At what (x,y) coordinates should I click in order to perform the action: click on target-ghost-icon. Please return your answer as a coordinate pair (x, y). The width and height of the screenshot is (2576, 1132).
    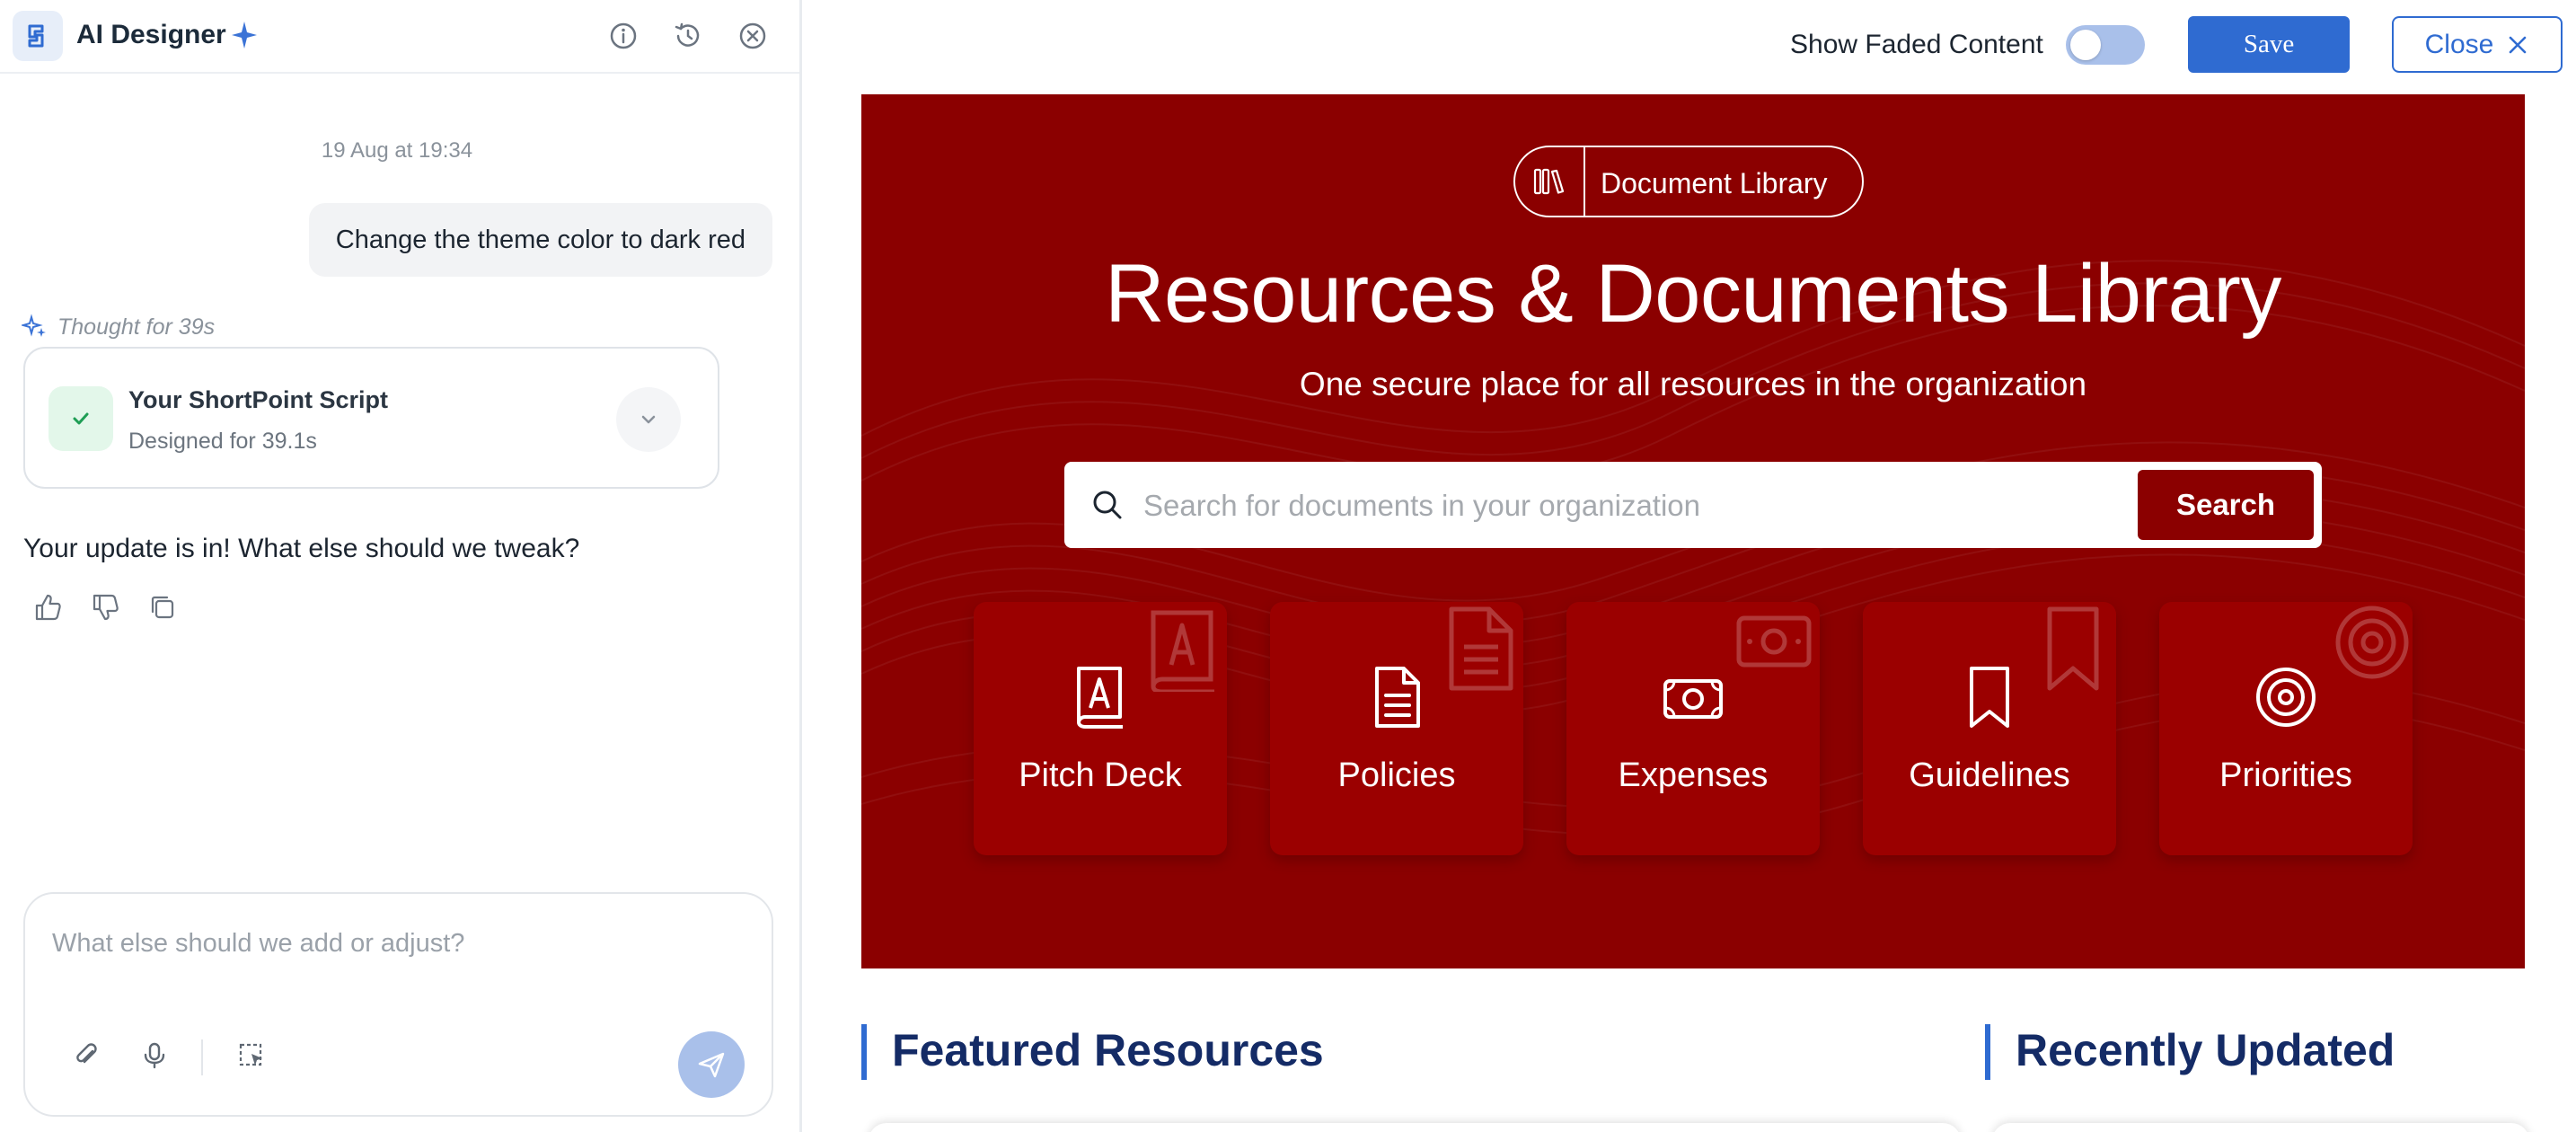
    Looking at the image, I should click on (2372, 642).